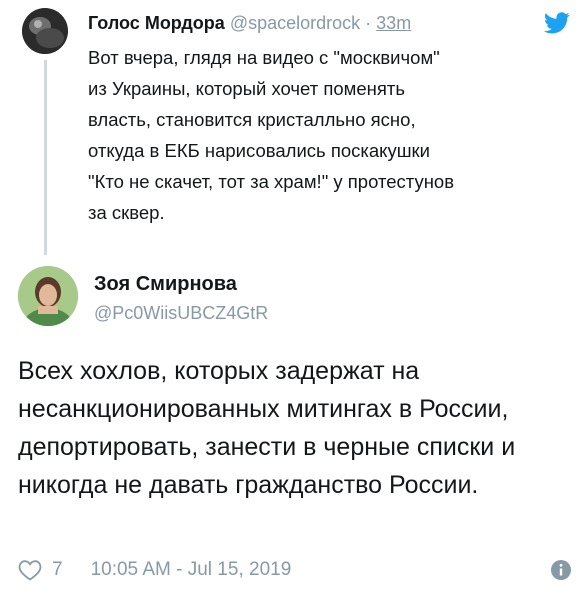 This screenshot has height=596, width=586. Describe the element at coordinates (393, 23) in the screenshot. I see `parent-tweet-time: 33m` at that location.